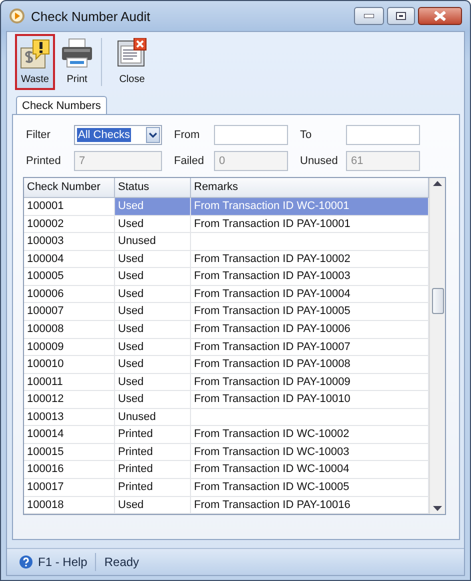 Image resolution: width=471 pixels, height=581 pixels. What do you see at coordinates (118, 135) in the screenshot?
I see `filter-dropdown: All Checks` at bounding box center [118, 135].